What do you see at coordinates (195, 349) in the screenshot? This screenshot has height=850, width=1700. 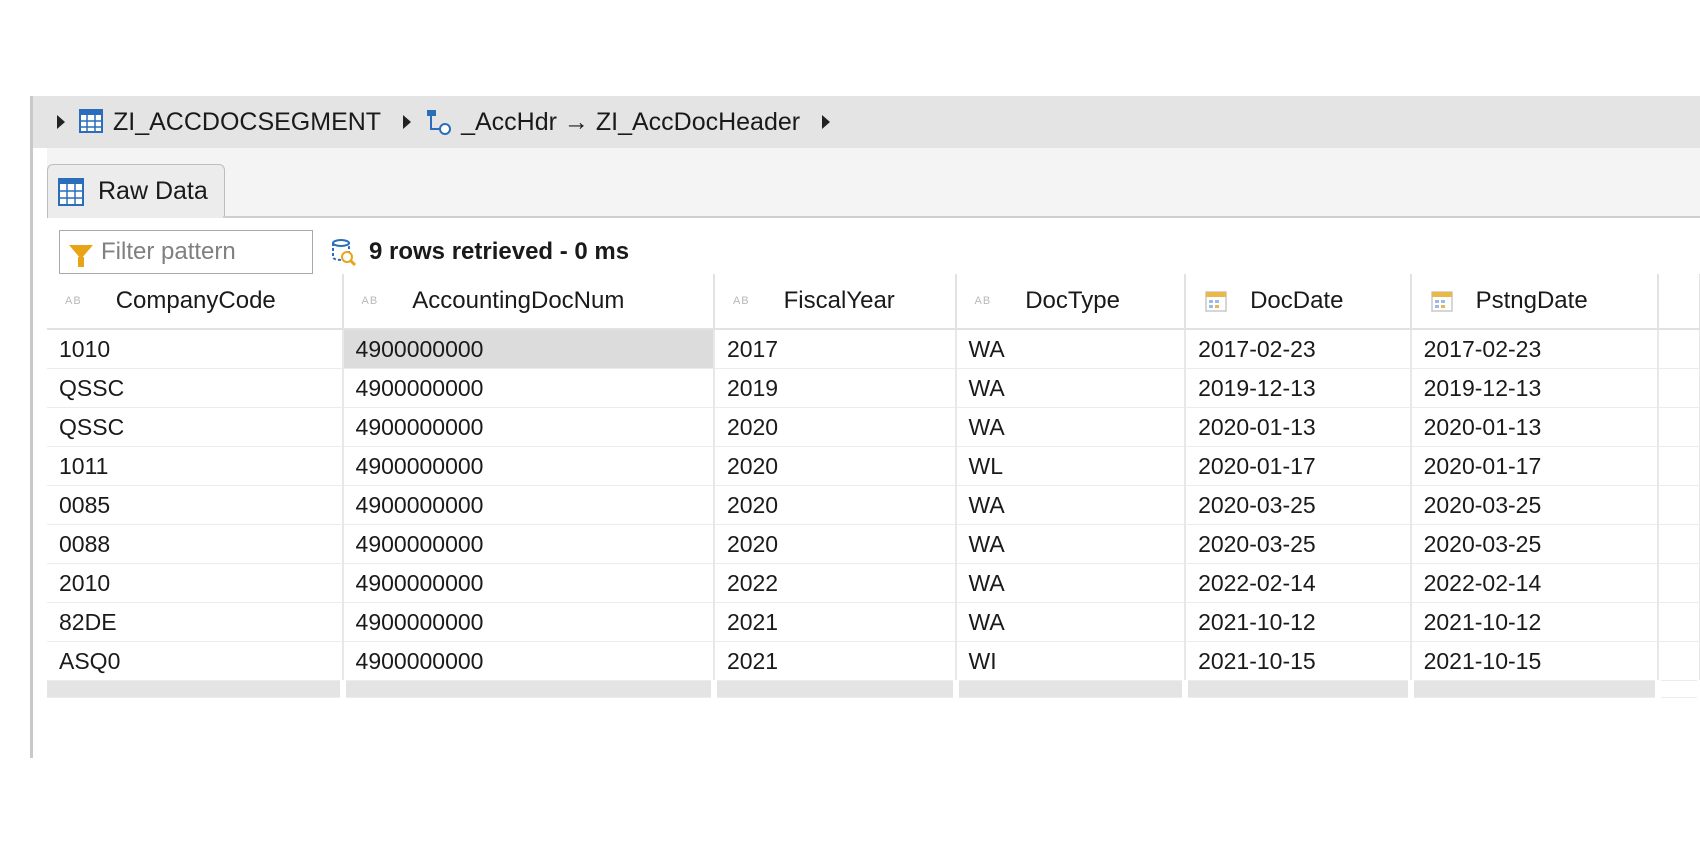 I see `cell-companycode: 1010` at bounding box center [195, 349].